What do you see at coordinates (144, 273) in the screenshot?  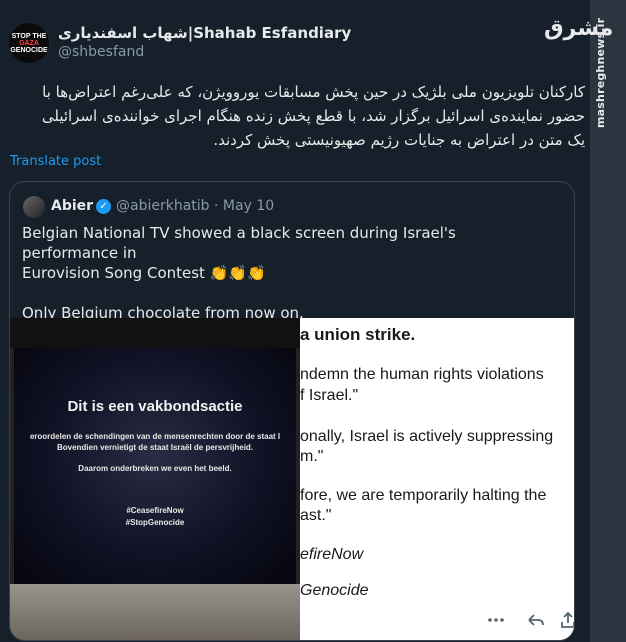 I see `quote-text-line: Eurovision Song Contest 👏👏👏` at bounding box center [144, 273].